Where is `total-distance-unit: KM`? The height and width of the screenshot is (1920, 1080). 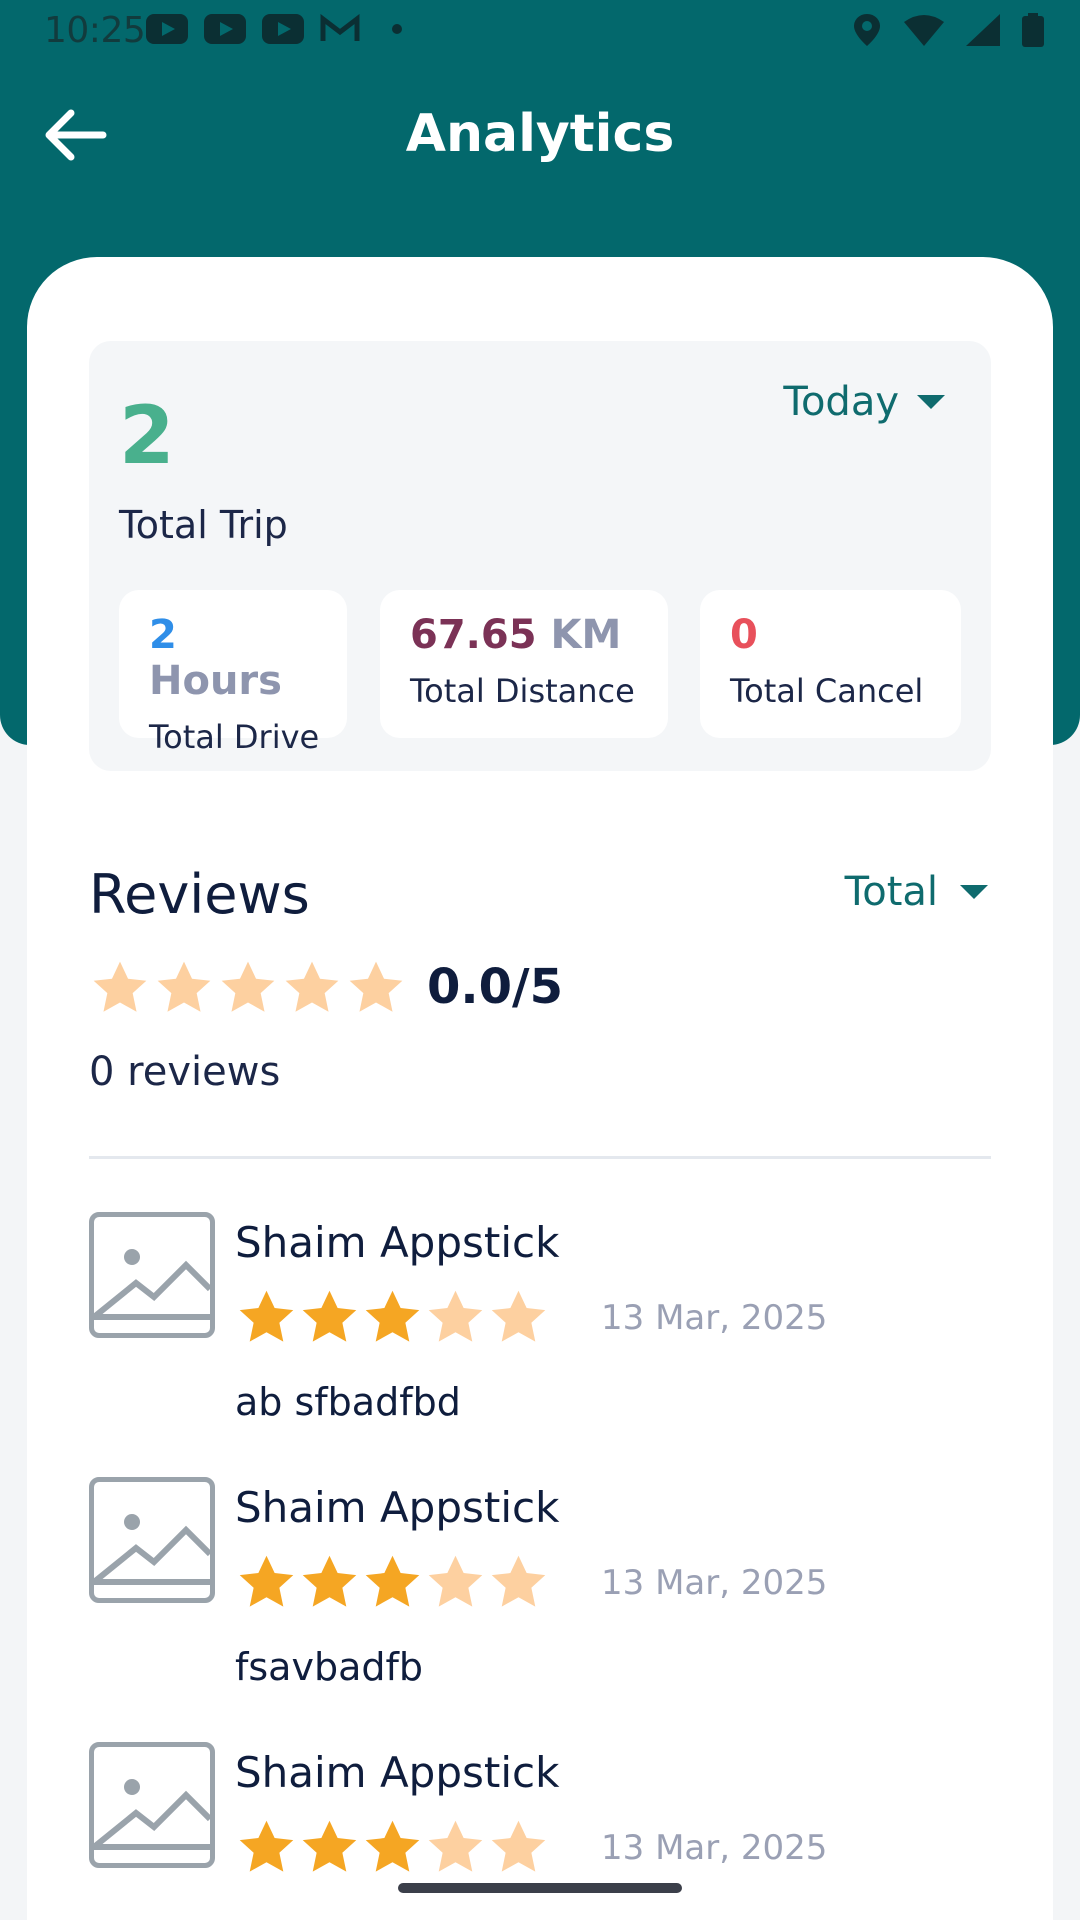 total-distance-unit: KM is located at coordinates (586, 635).